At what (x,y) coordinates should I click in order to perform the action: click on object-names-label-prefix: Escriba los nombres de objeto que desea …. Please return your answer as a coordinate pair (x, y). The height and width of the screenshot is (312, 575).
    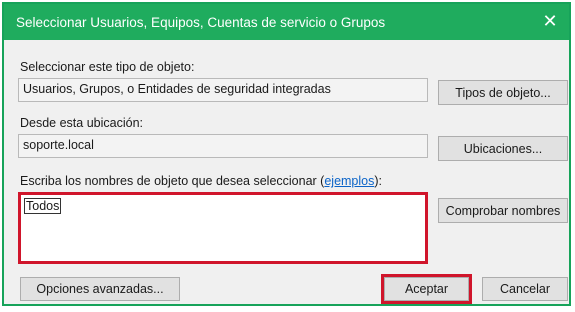
    Looking at the image, I should click on (172, 181).